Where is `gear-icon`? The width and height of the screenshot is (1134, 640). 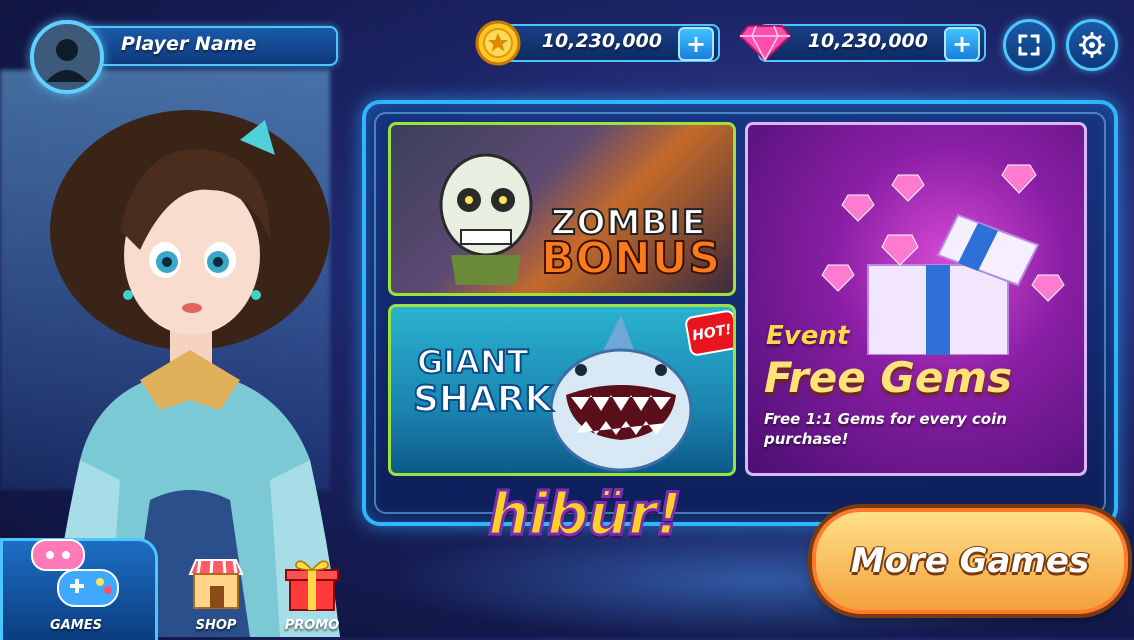
gear-icon is located at coordinates (1092, 45).